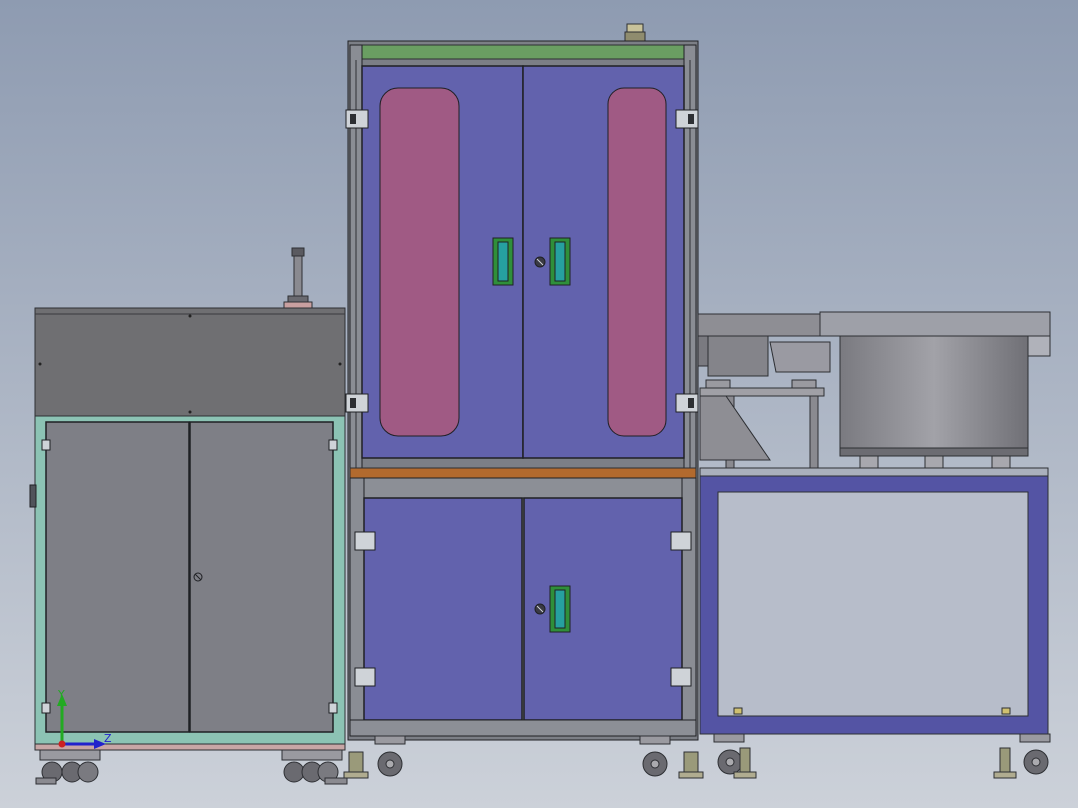 The image size is (1078, 808). Describe the element at coordinates (759, 325) in the screenshot. I see `linear-feeder-track` at that location.